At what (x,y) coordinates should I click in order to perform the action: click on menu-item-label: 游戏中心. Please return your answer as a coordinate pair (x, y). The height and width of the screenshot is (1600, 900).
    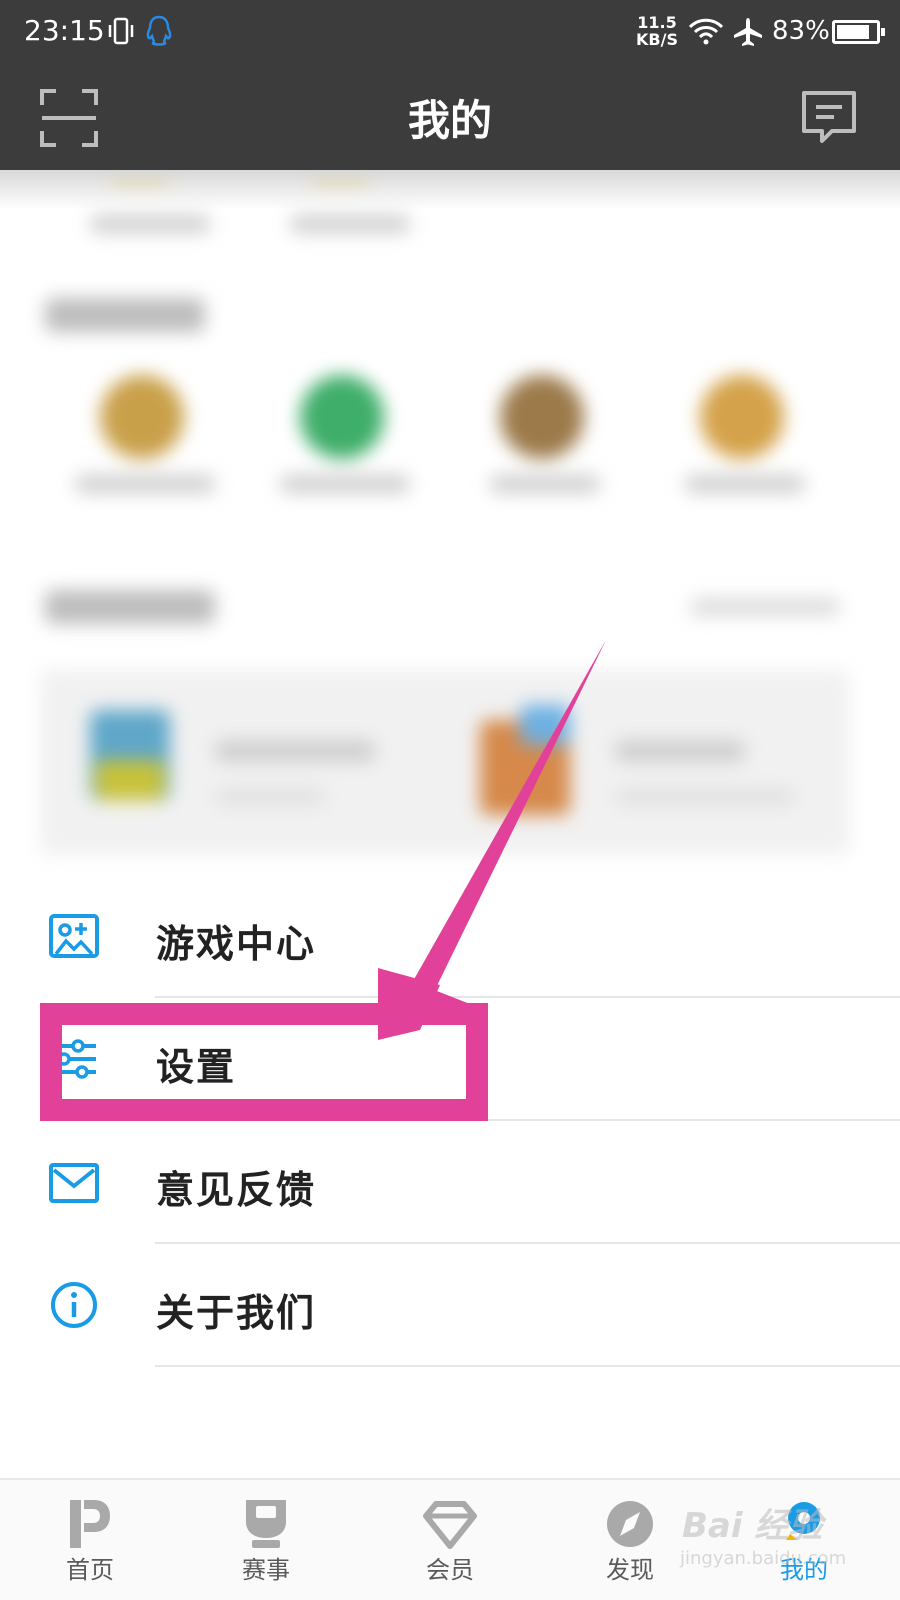
    Looking at the image, I should click on (236, 944).